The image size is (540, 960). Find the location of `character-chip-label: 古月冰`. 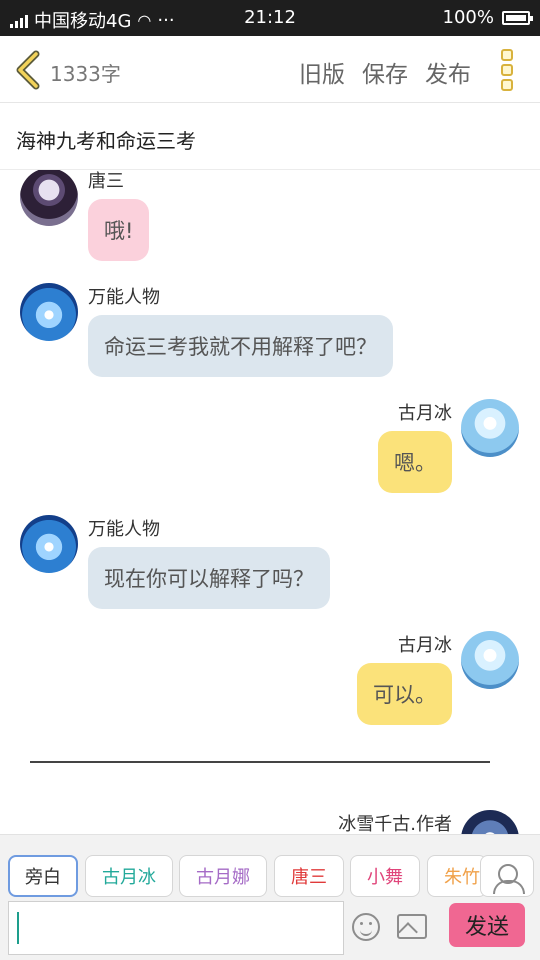

character-chip-label: 古月冰 is located at coordinates (129, 877).